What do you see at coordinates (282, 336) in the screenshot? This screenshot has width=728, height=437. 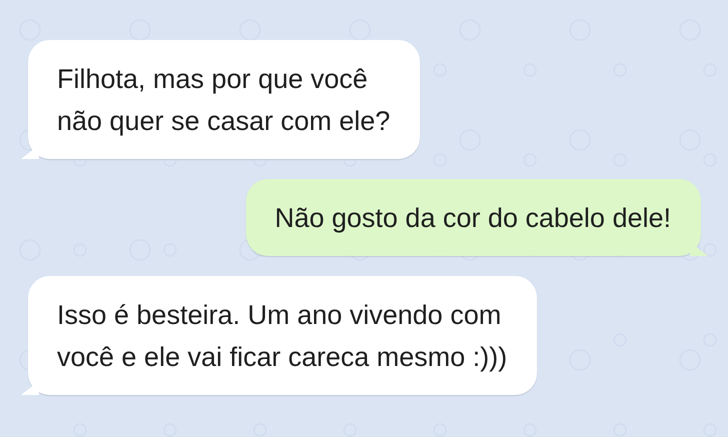 I see `message-text: Isso é besteira. Um ano vivendo com você e ele vai ficar careca mesmo :)))` at bounding box center [282, 336].